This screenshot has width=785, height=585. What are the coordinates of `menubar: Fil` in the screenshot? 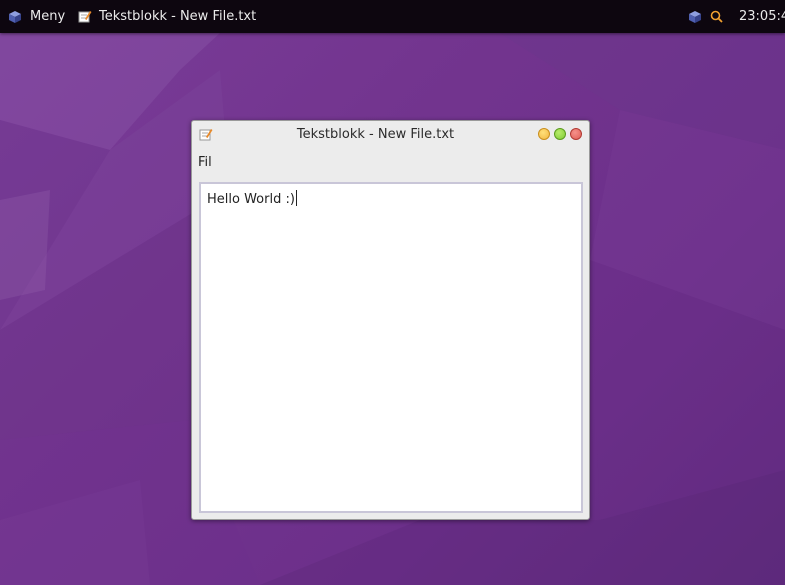 It's located at (390, 163).